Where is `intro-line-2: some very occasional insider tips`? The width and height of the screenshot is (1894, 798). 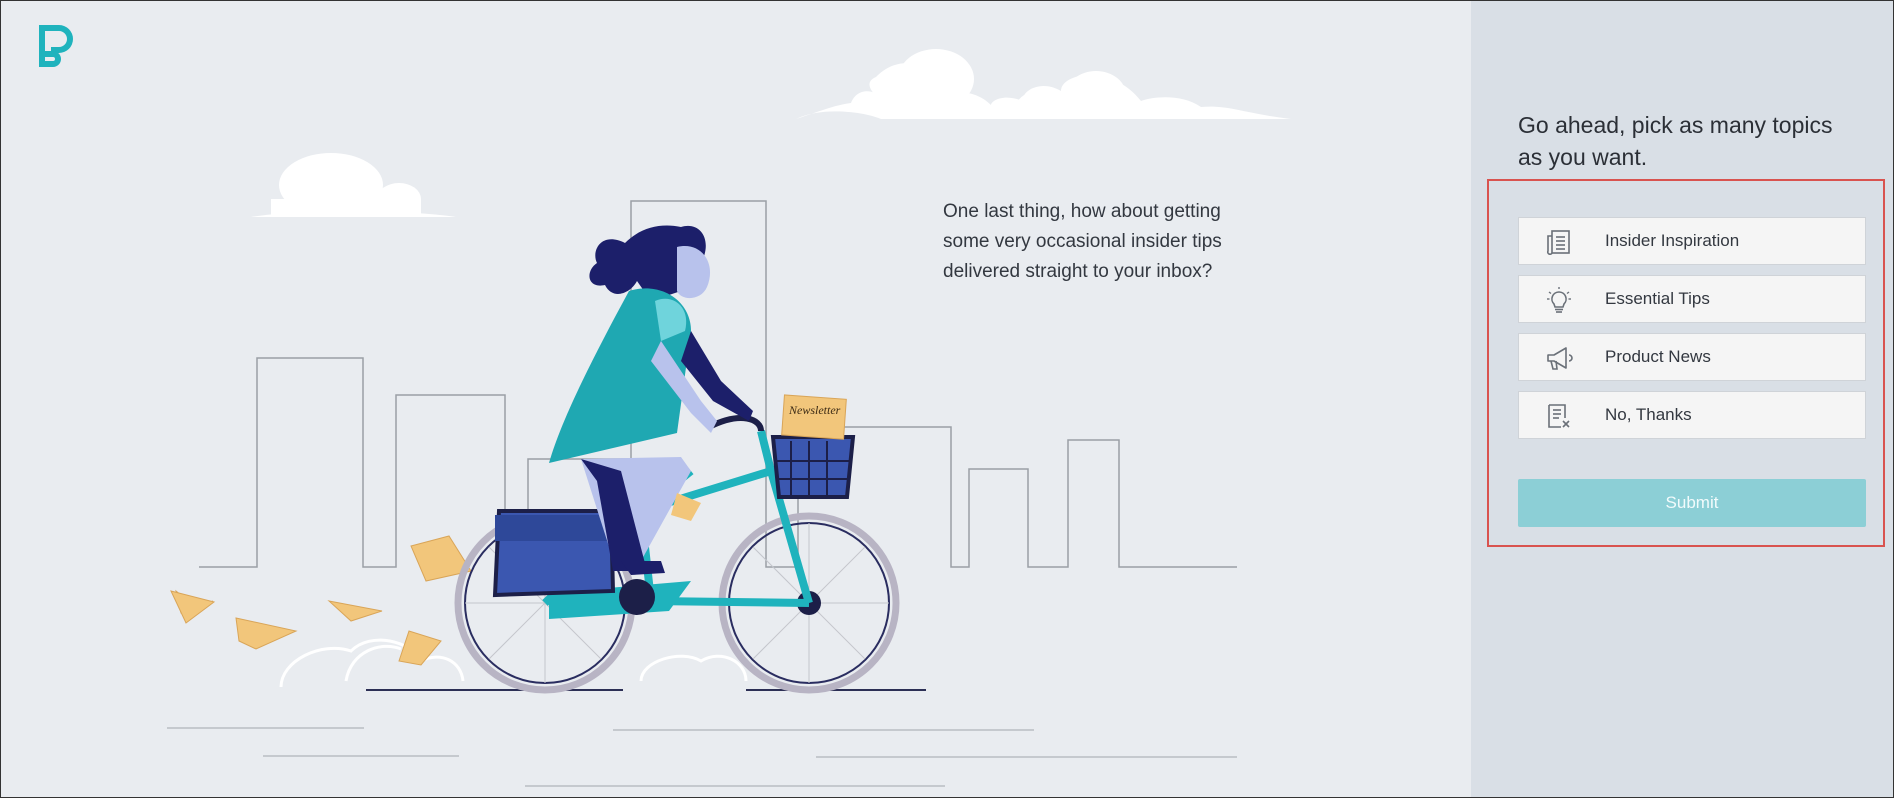
intro-line-2: some very occasional insider tips is located at coordinates (1082, 241).